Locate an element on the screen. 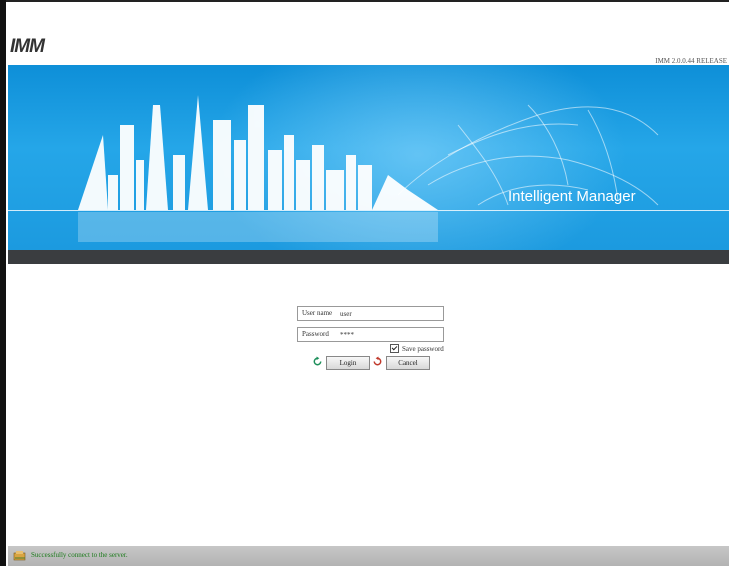 Image resolution: width=729 pixels, height=566 pixels. username-input is located at coordinates (389, 313).